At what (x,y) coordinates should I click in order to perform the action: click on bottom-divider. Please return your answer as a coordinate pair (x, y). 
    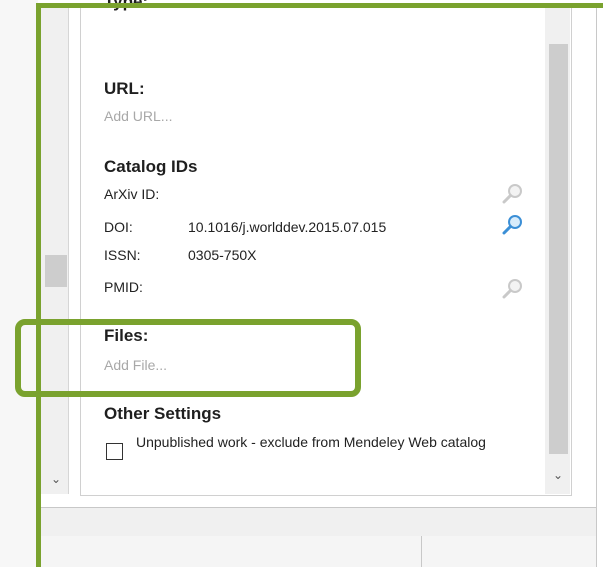
    Looking at the image, I should click on (421, 551).